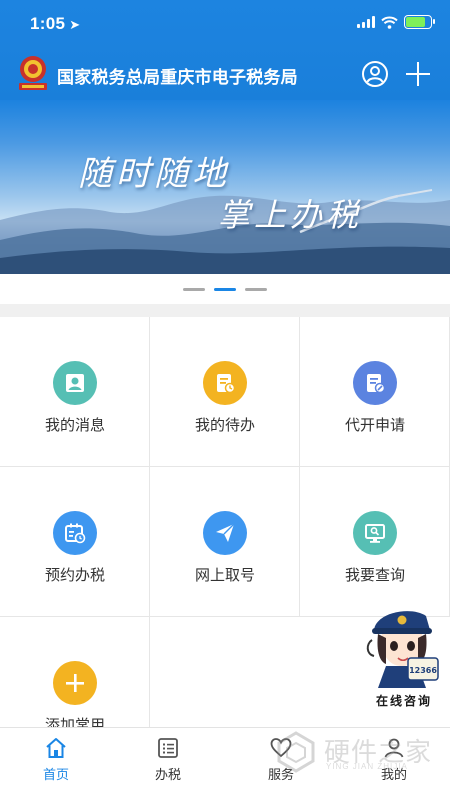 The width and height of the screenshot is (450, 800). What do you see at coordinates (225, 310) in the screenshot?
I see `section-divider` at bounding box center [225, 310].